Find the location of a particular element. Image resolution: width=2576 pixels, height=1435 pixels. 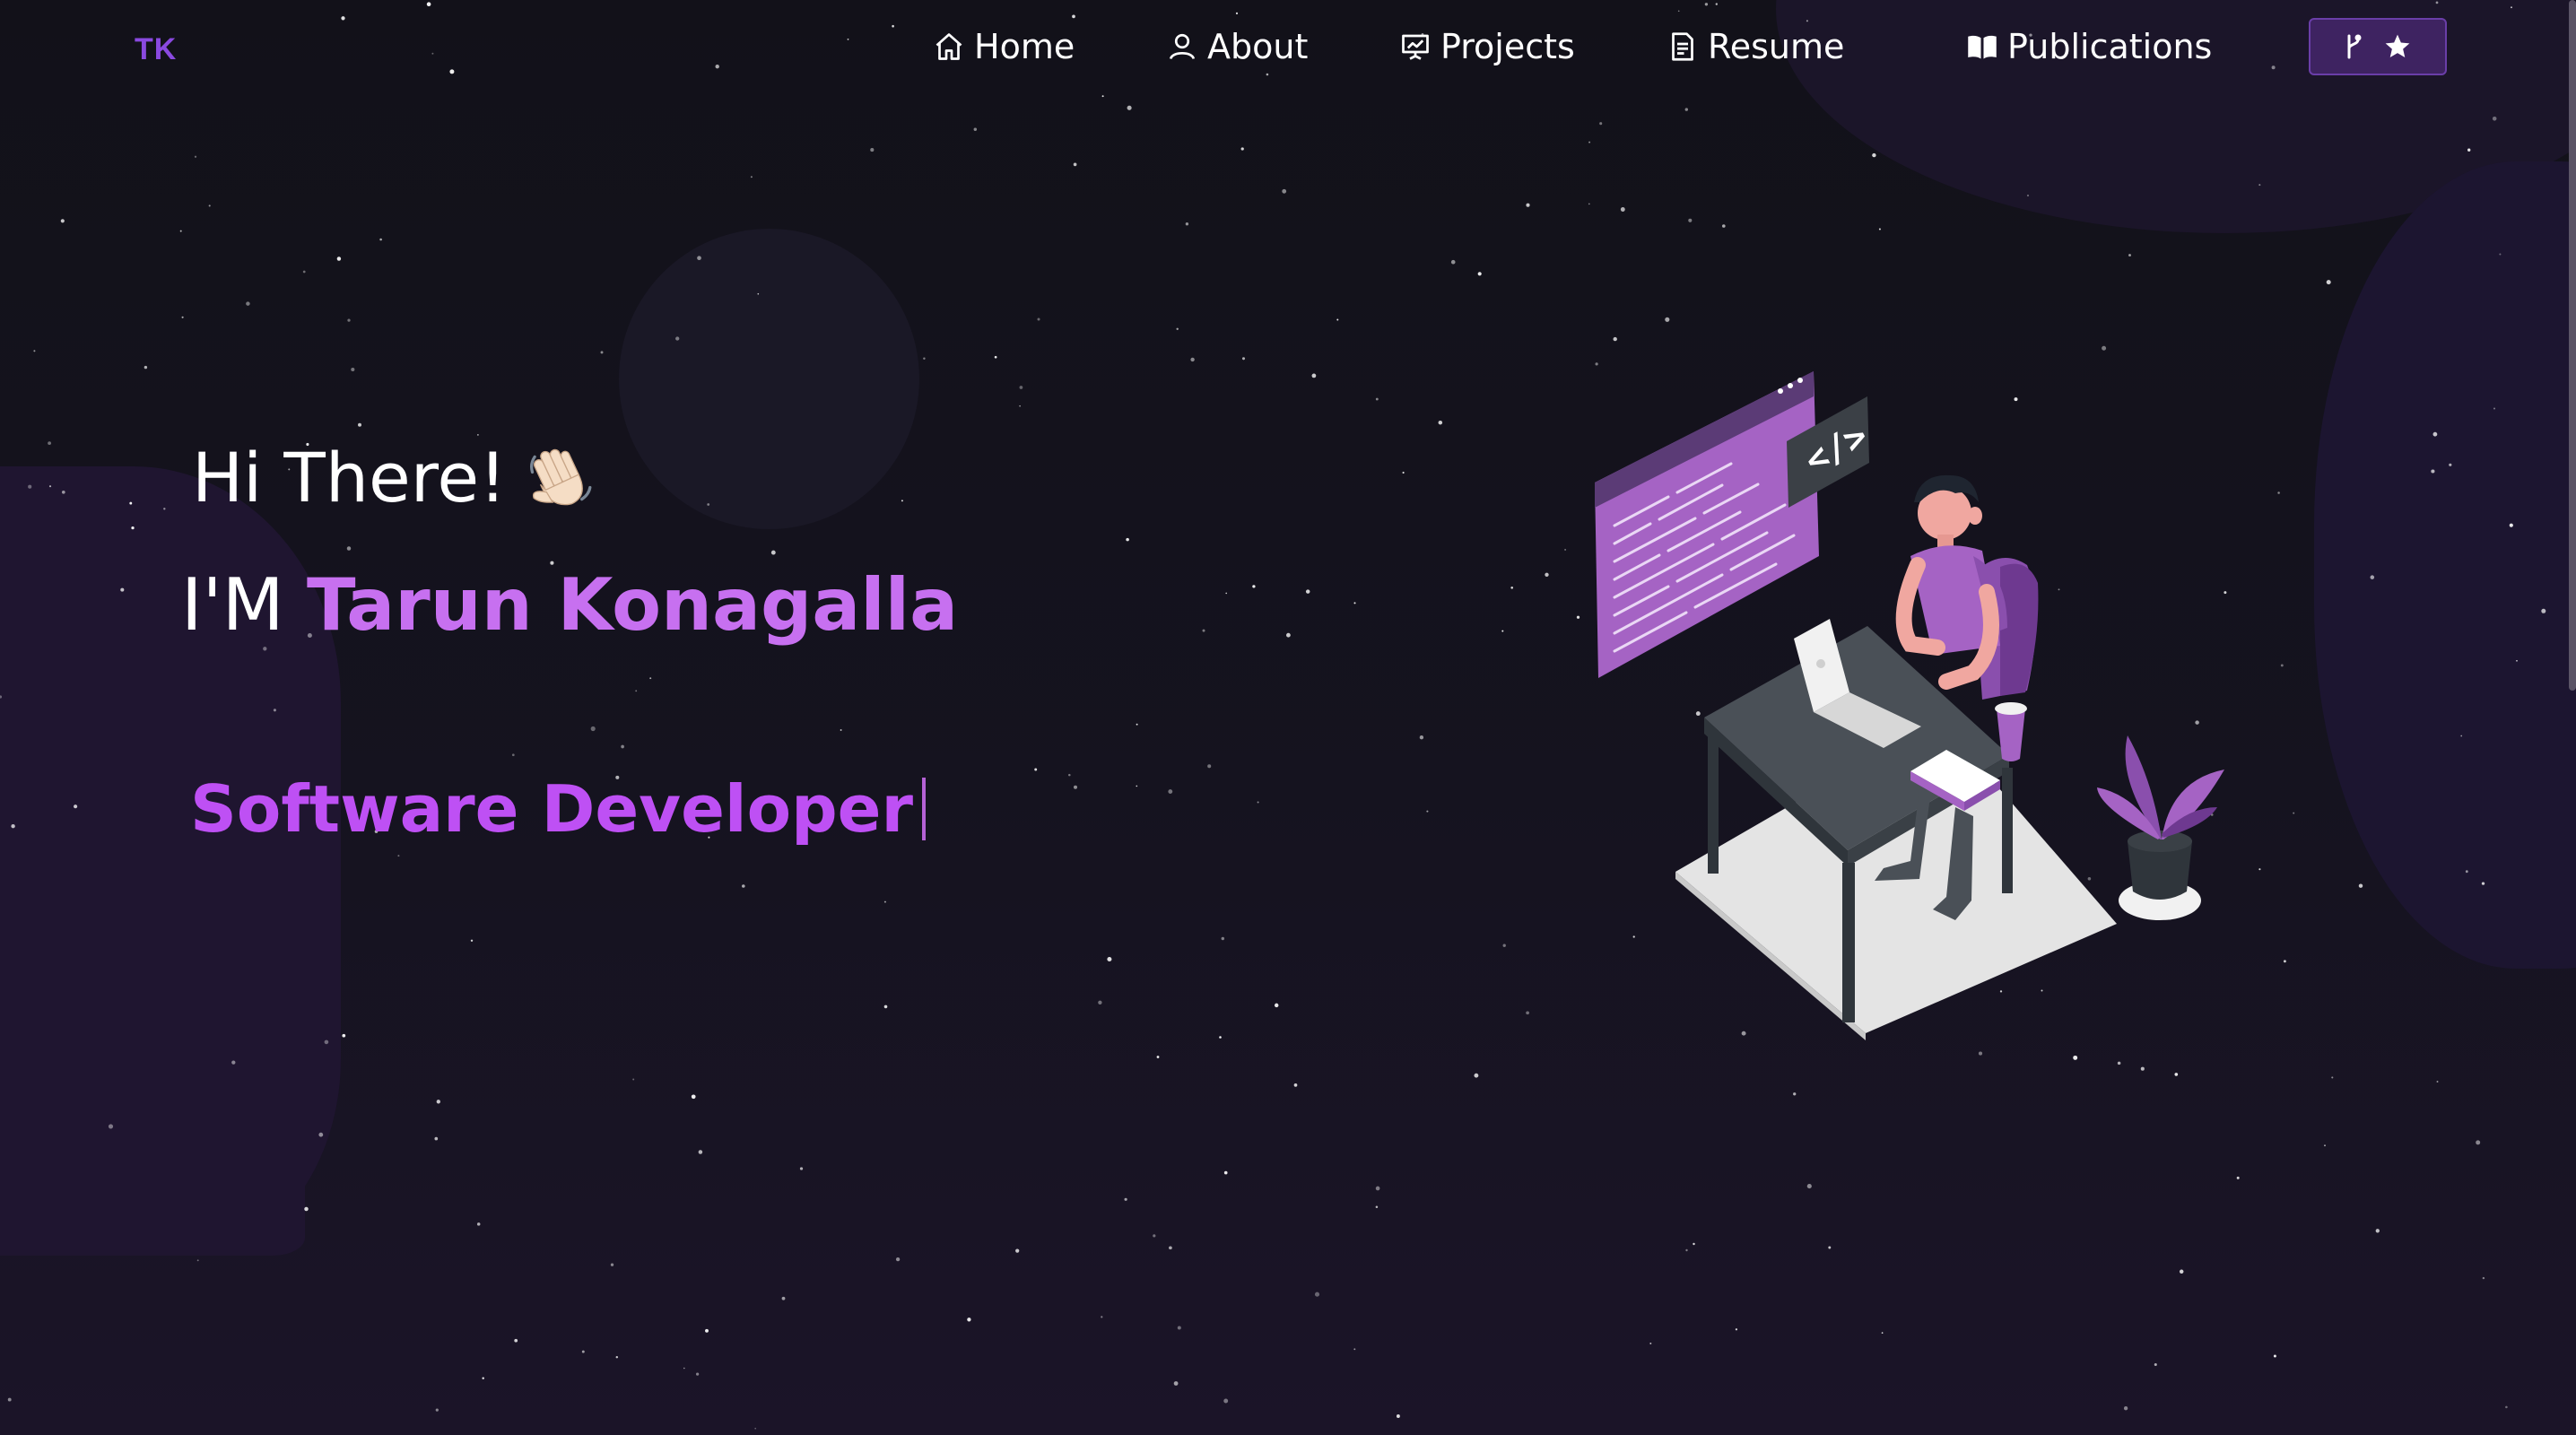

nav-home: Home is located at coordinates (1004, 47).